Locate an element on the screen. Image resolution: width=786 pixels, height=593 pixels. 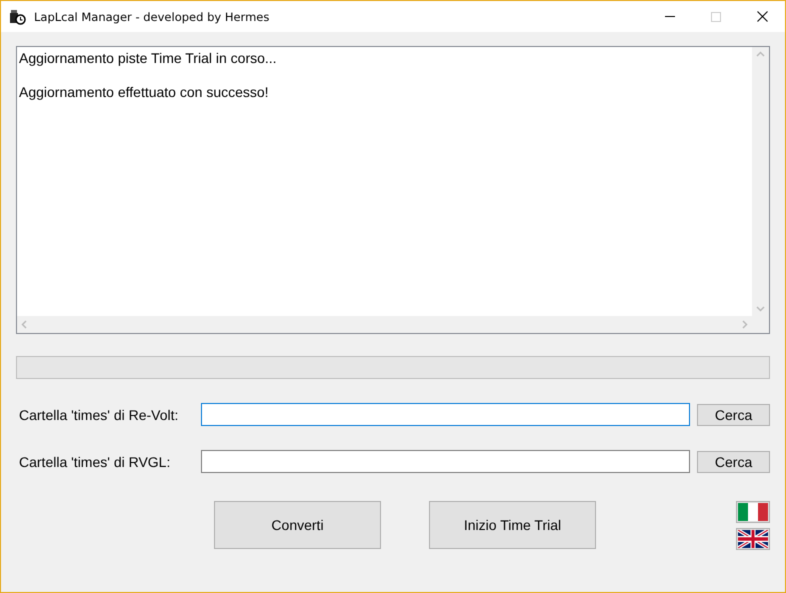
minimize-icon is located at coordinates (670, 16).